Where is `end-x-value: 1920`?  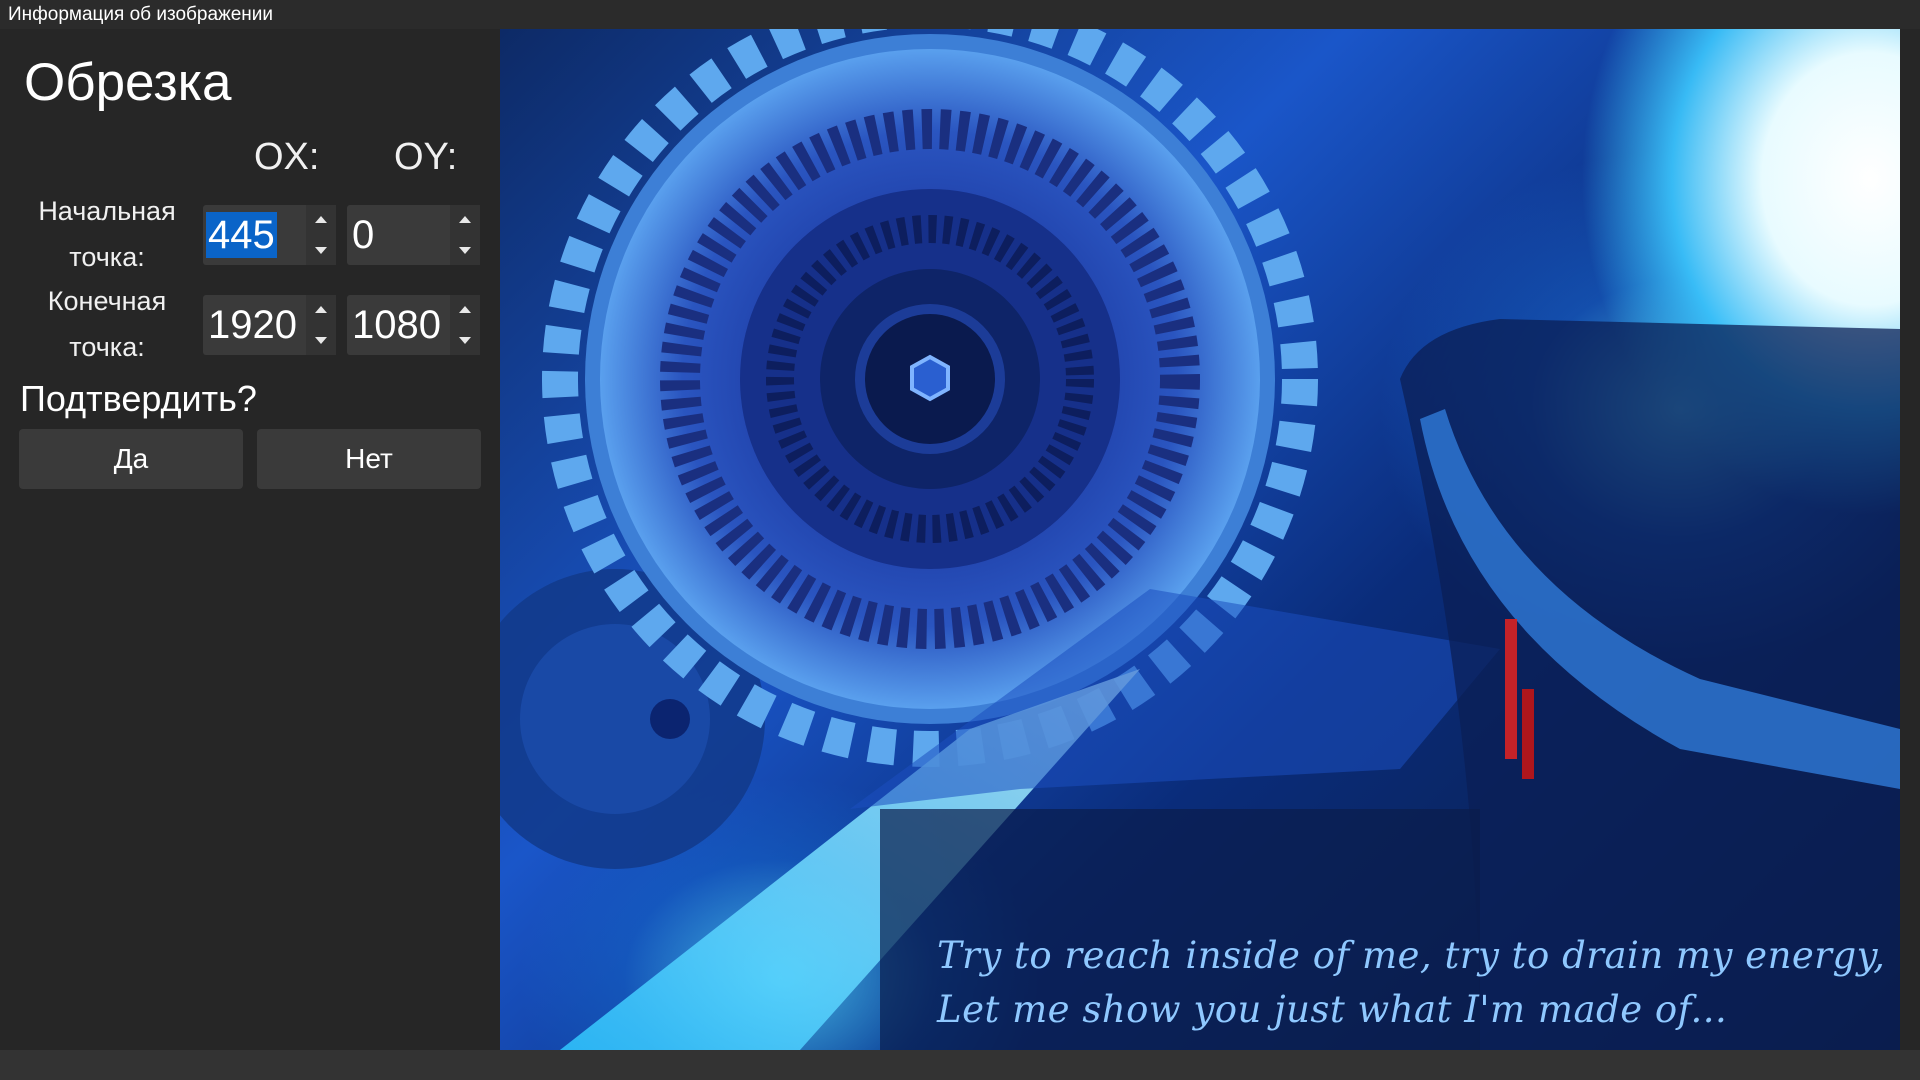 end-x-value: 1920 is located at coordinates (252, 325).